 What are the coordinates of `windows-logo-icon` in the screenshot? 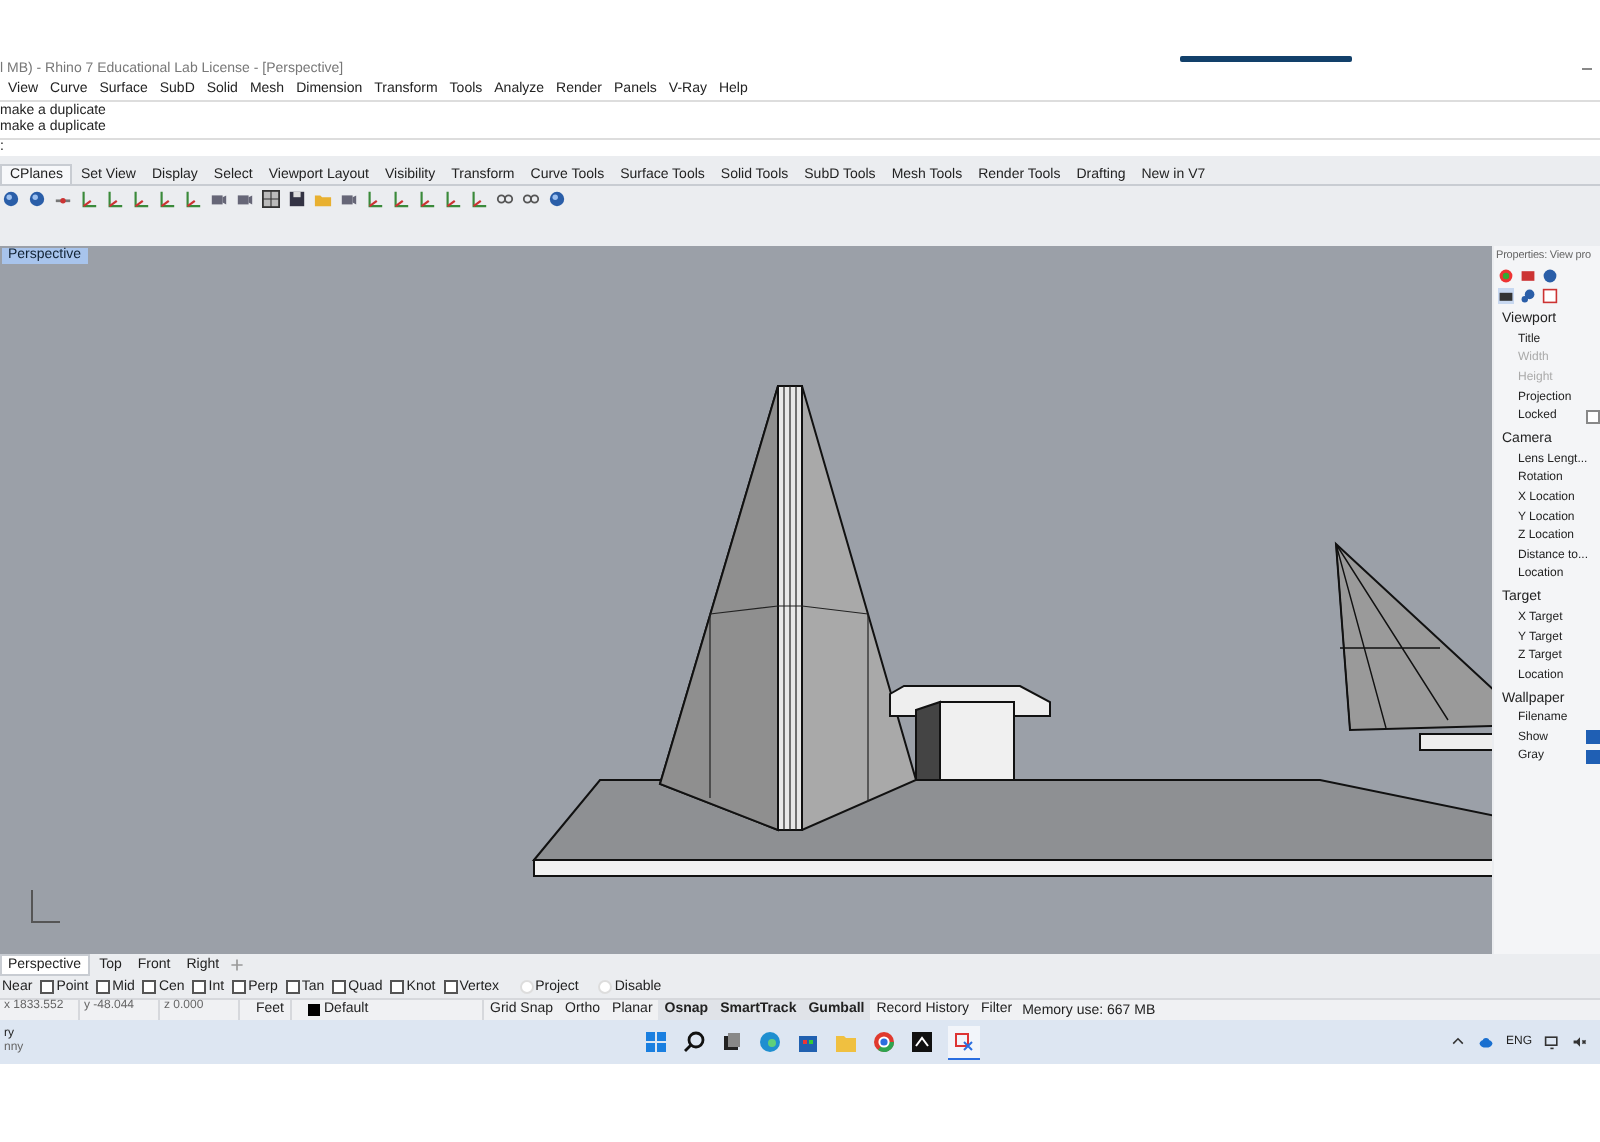 It's located at (656, 1042).